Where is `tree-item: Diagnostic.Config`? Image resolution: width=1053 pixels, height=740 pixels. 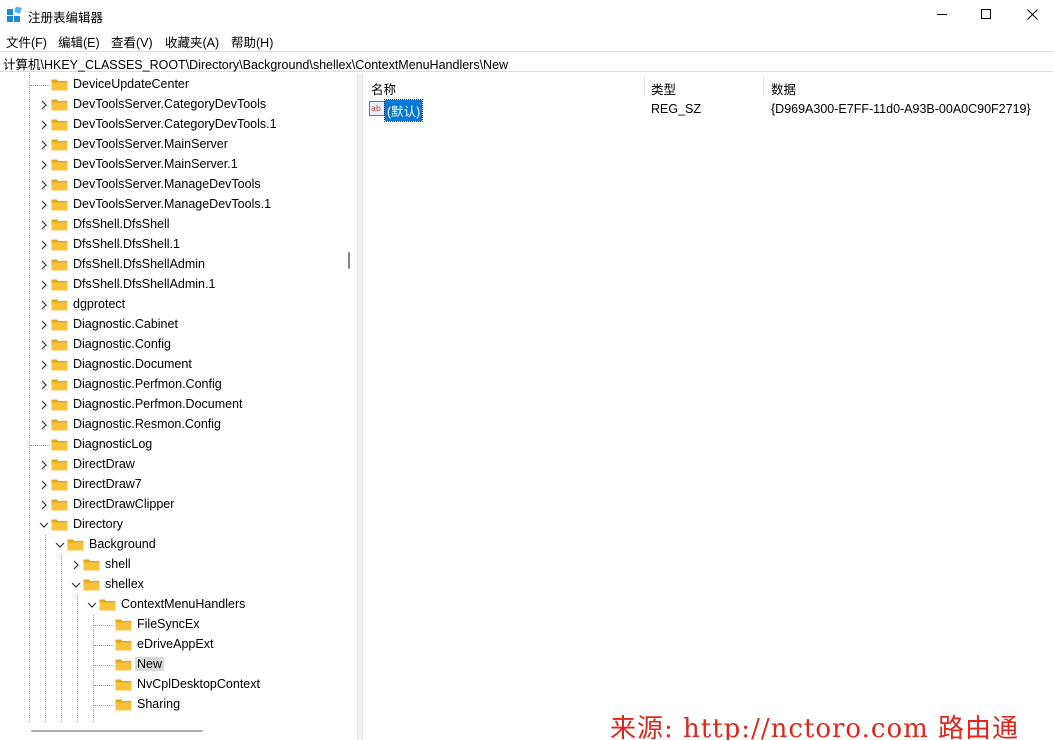 tree-item: Diagnostic.Config is located at coordinates (197, 345).